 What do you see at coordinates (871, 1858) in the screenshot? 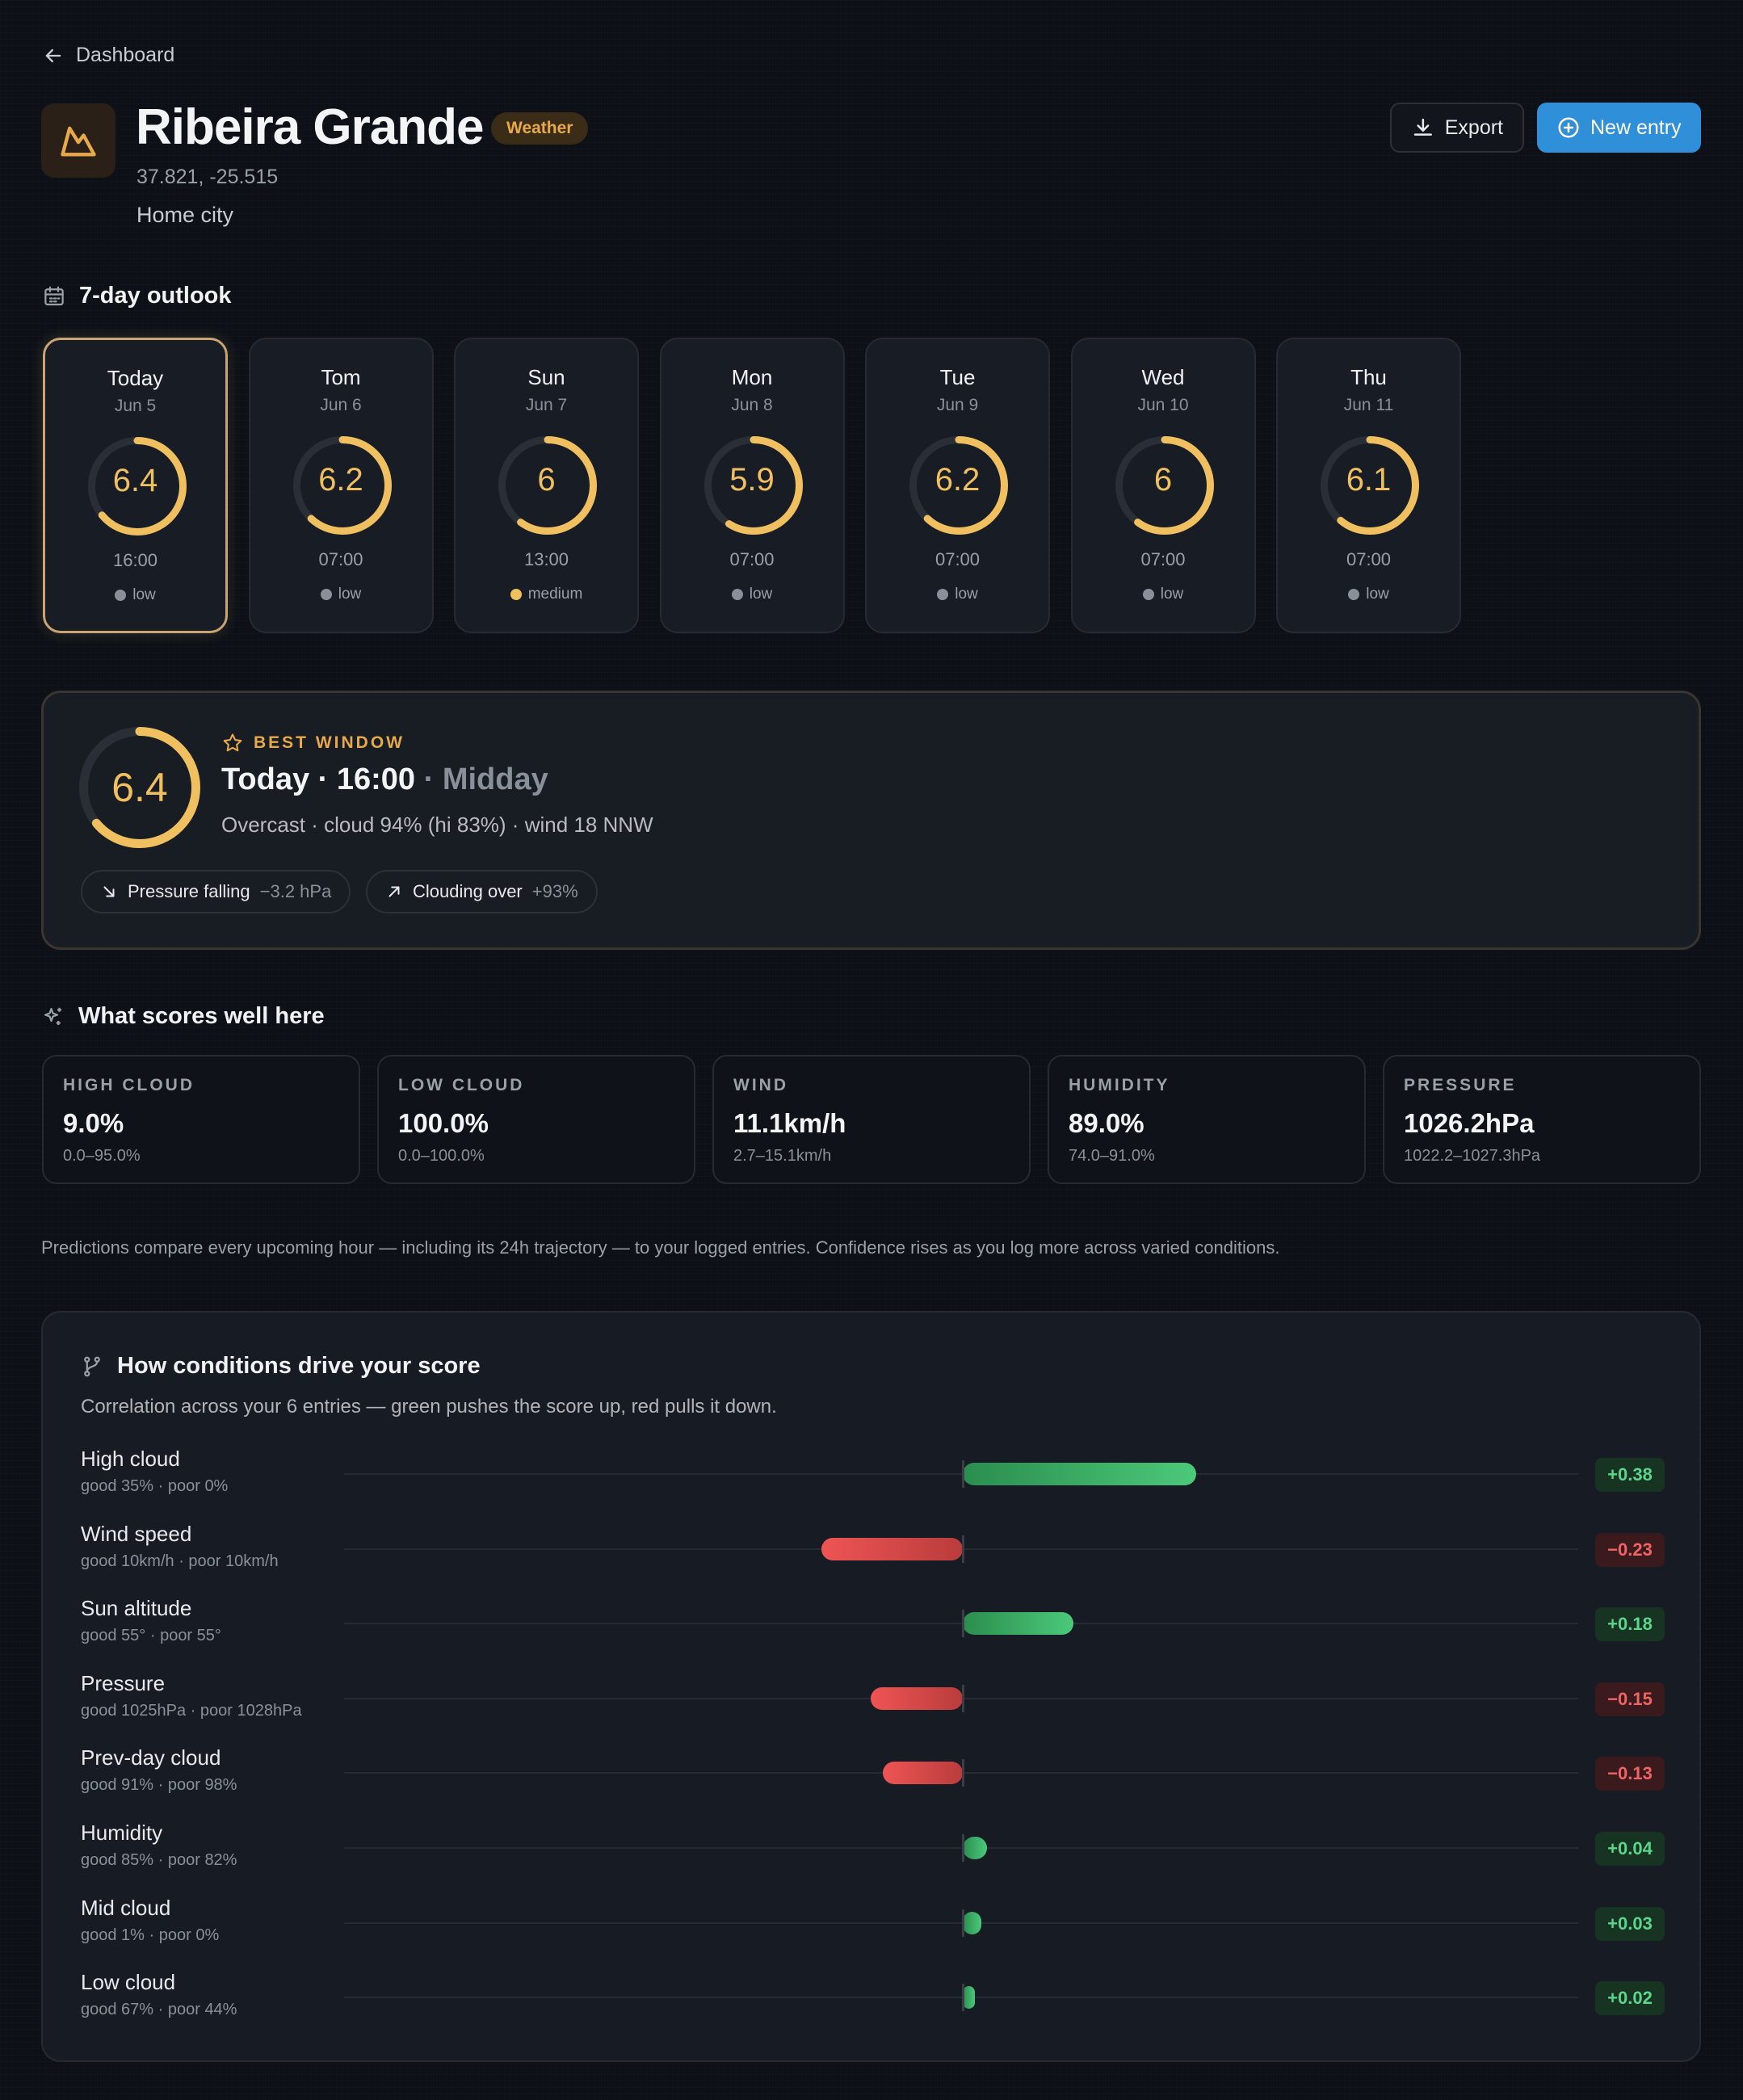
I see `condition-row: Humidity good 85% · poor 82% +0.04` at bounding box center [871, 1858].